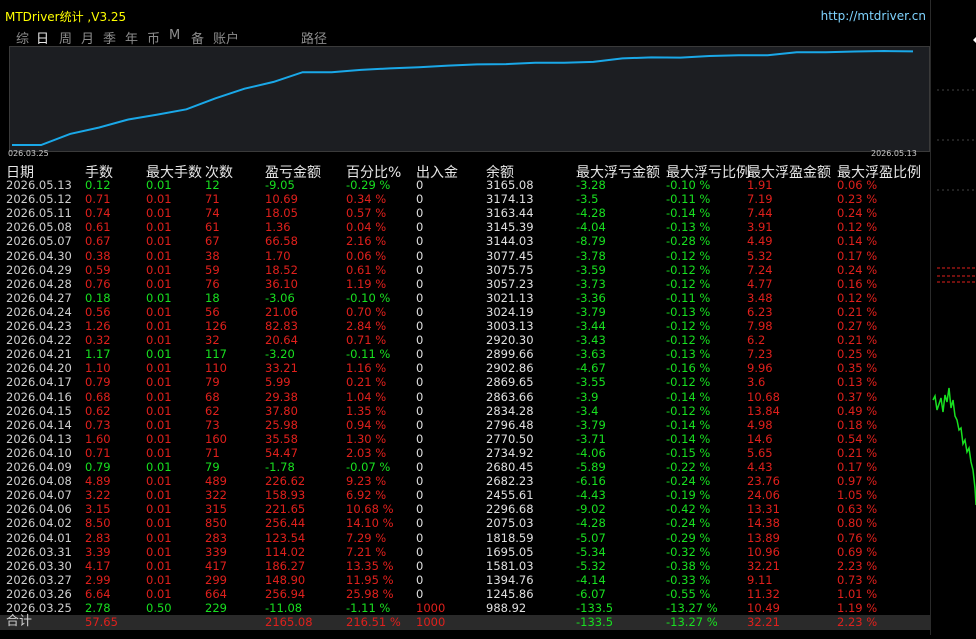 This screenshot has width=976, height=639. I want to click on table-cell: 82.83, so click(281, 326).